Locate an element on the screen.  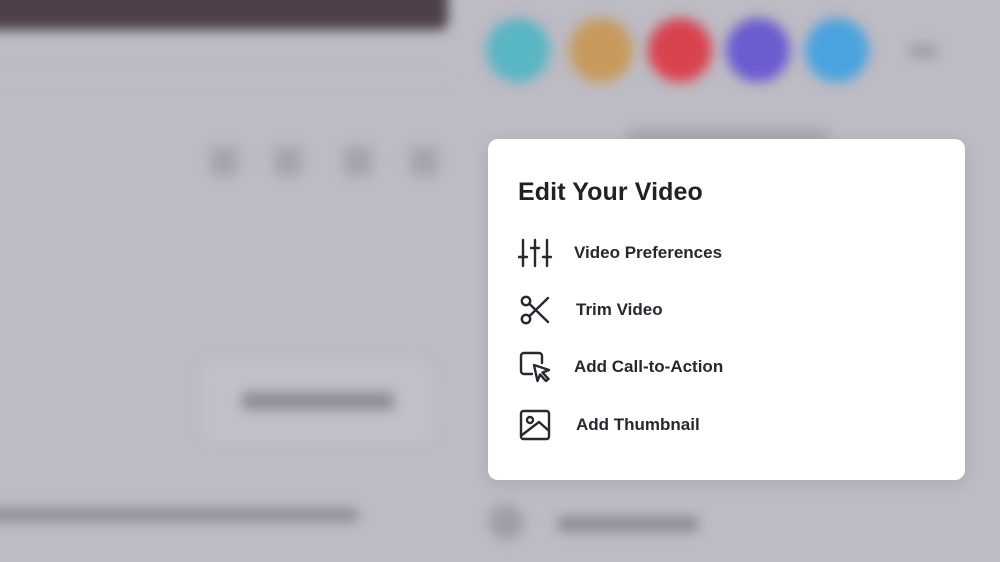
menu-item-trim-video: Trim Video is located at coordinates (726, 310).